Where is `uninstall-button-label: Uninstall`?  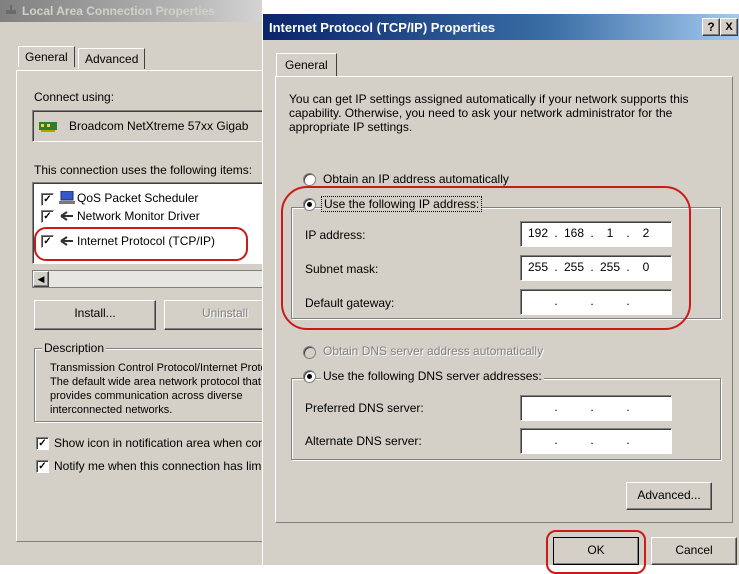 uninstall-button-label: Uninstall is located at coordinates (225, 313).